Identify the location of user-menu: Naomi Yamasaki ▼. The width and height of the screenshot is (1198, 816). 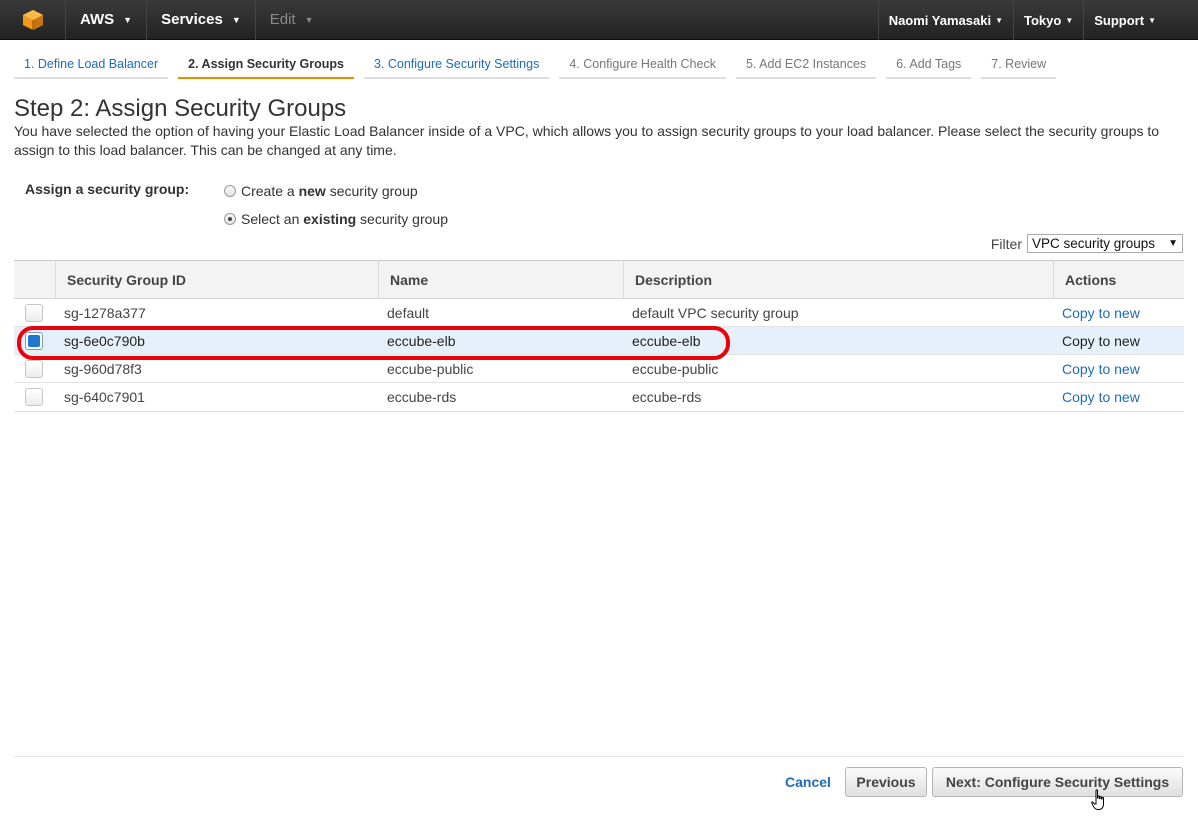
(945, 20).